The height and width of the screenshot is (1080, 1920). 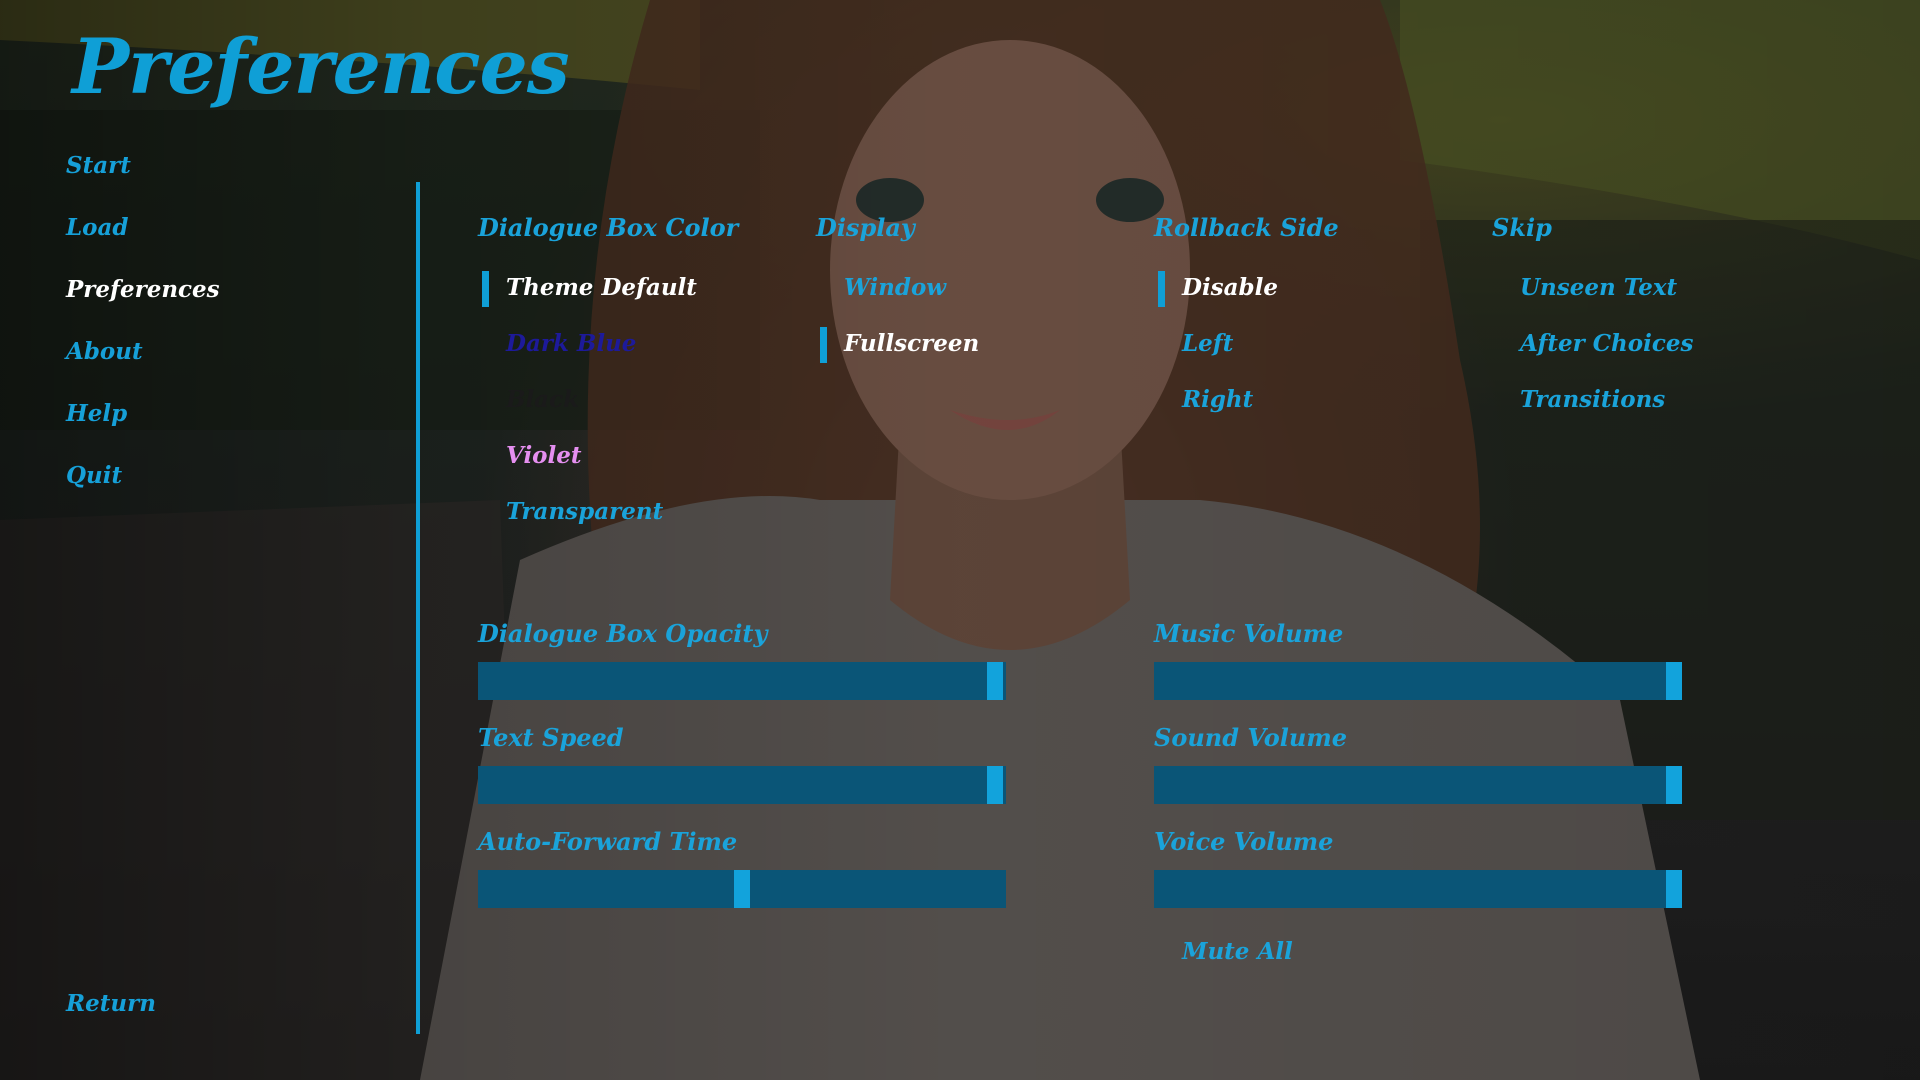 I want to click on music-volume-label: Music Volume, so click(x=1249, y=633).